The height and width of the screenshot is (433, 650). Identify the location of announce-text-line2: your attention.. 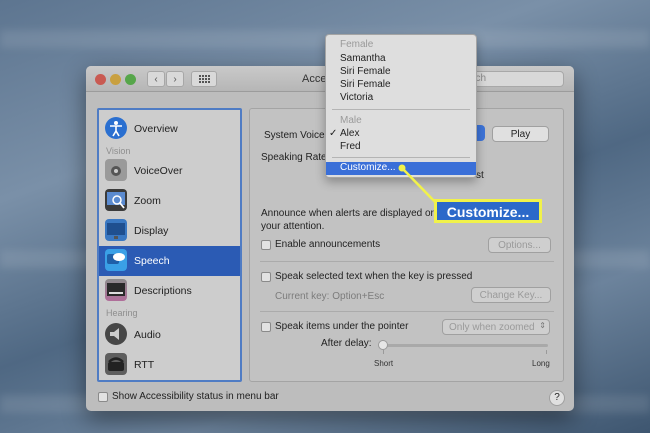
(293, 226).